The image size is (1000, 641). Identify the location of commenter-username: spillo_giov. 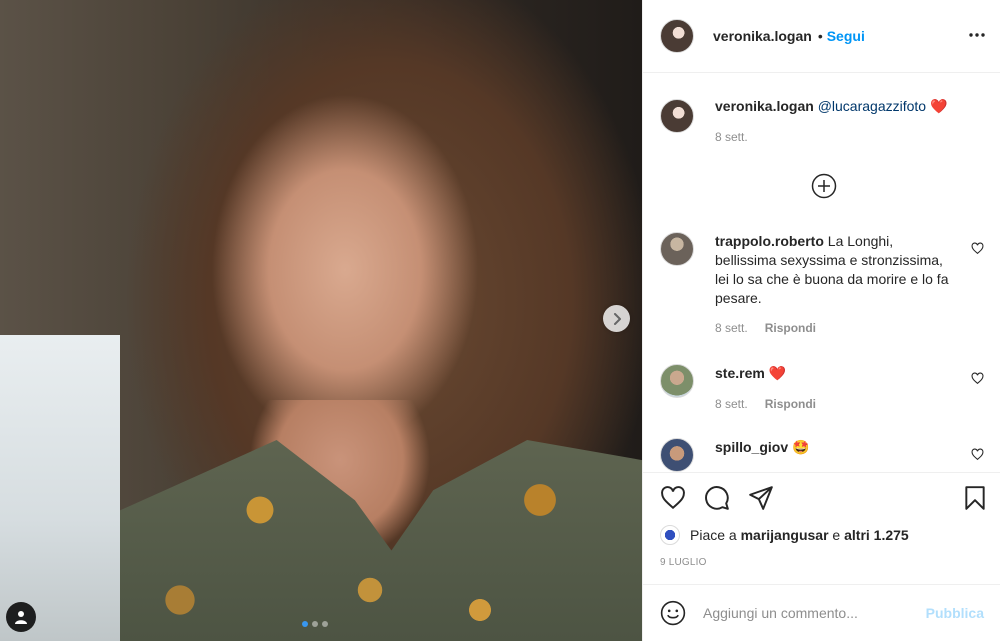
(751, 447).